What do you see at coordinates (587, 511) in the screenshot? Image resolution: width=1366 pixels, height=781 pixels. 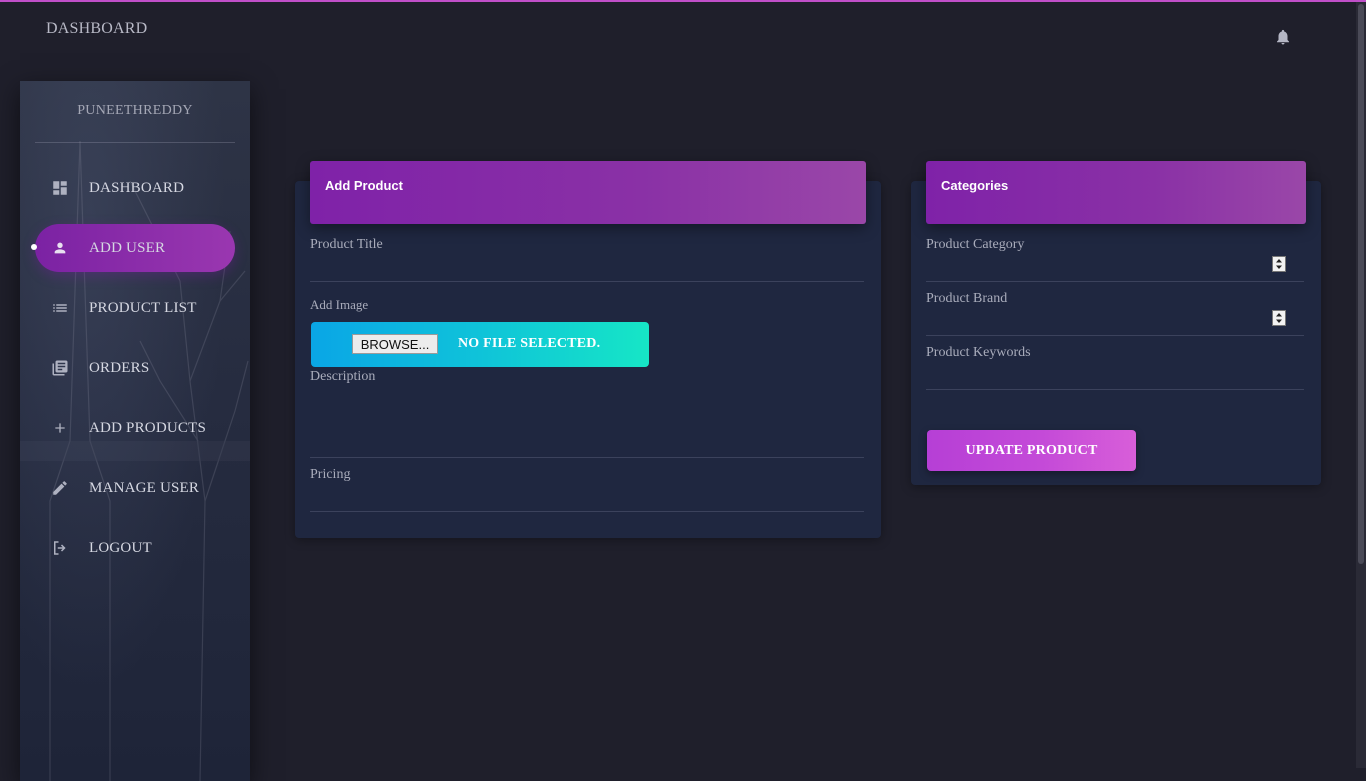 I see `pricing-input` at bounding box center [587, 511].